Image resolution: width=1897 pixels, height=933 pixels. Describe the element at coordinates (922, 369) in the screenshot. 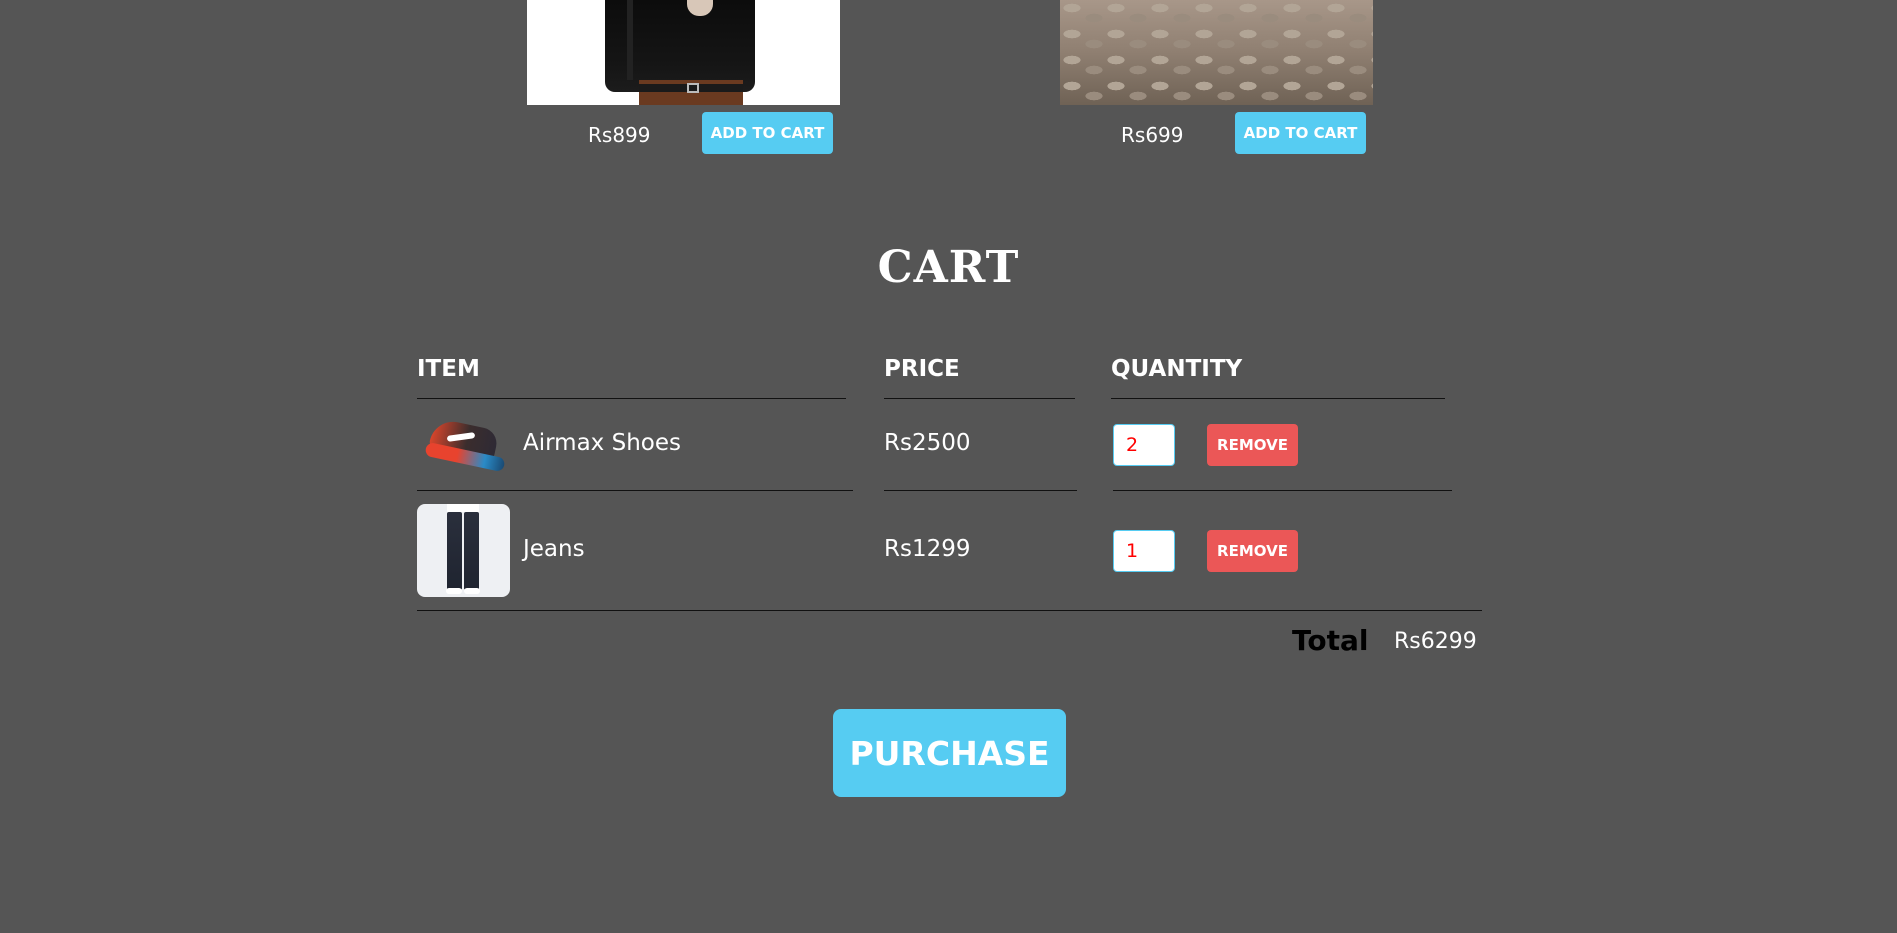

I see `column-header-price: PRICE` at that location.